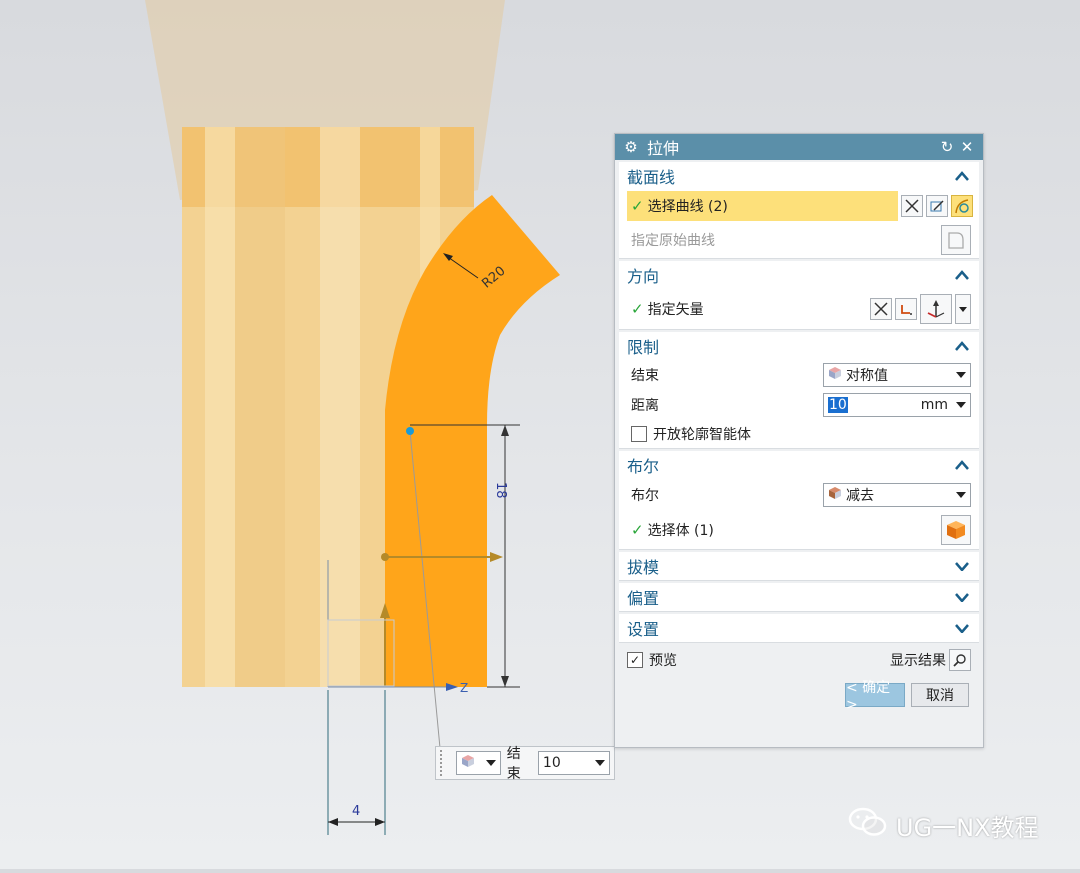 The height and width of the screenshot is (873, 1080). I want to click on direction-header: 方向, so click(799, 275).